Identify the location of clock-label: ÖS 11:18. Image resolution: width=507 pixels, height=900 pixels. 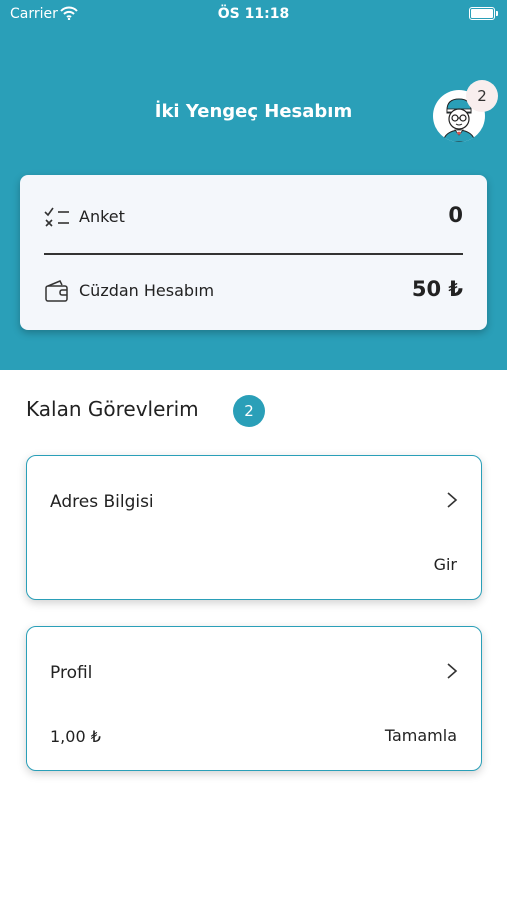
(253, 14).